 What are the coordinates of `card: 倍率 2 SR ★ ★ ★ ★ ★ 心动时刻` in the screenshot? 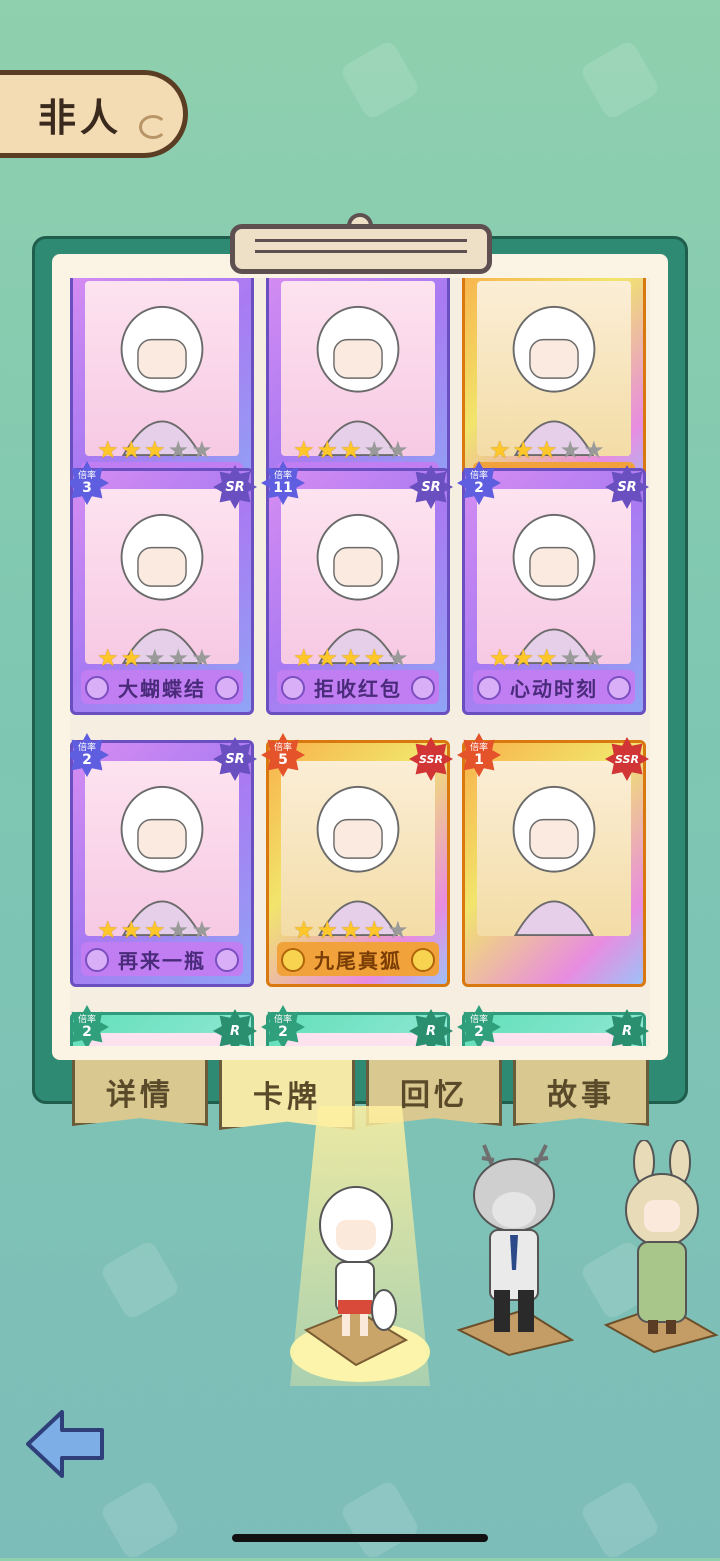 It's located at (553, 588).